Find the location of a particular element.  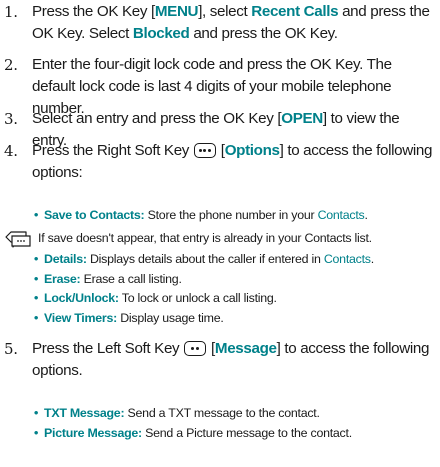

right-soft-key-icon is located at coordinates (204, 150).